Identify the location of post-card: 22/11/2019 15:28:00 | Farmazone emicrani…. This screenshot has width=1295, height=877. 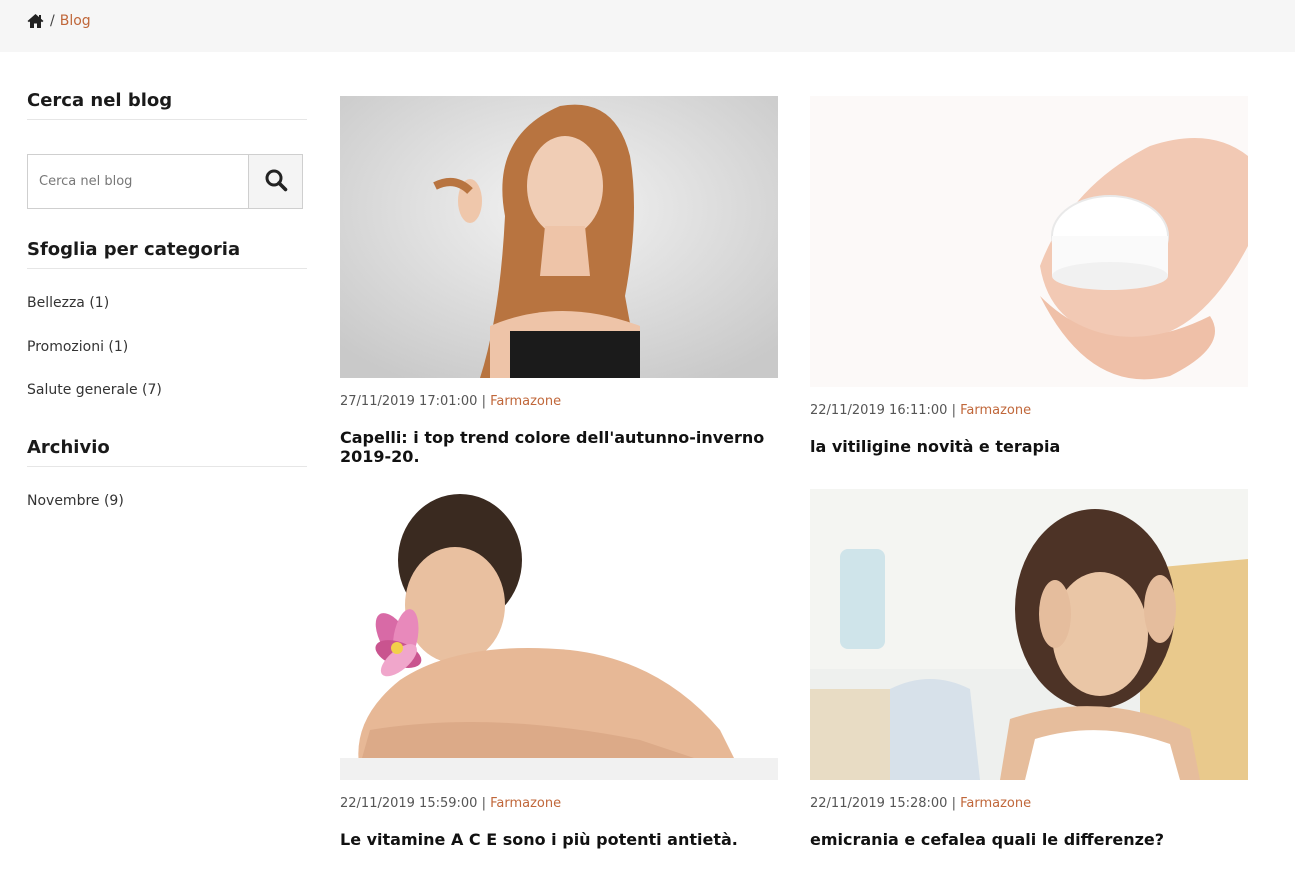
(1029, 669).